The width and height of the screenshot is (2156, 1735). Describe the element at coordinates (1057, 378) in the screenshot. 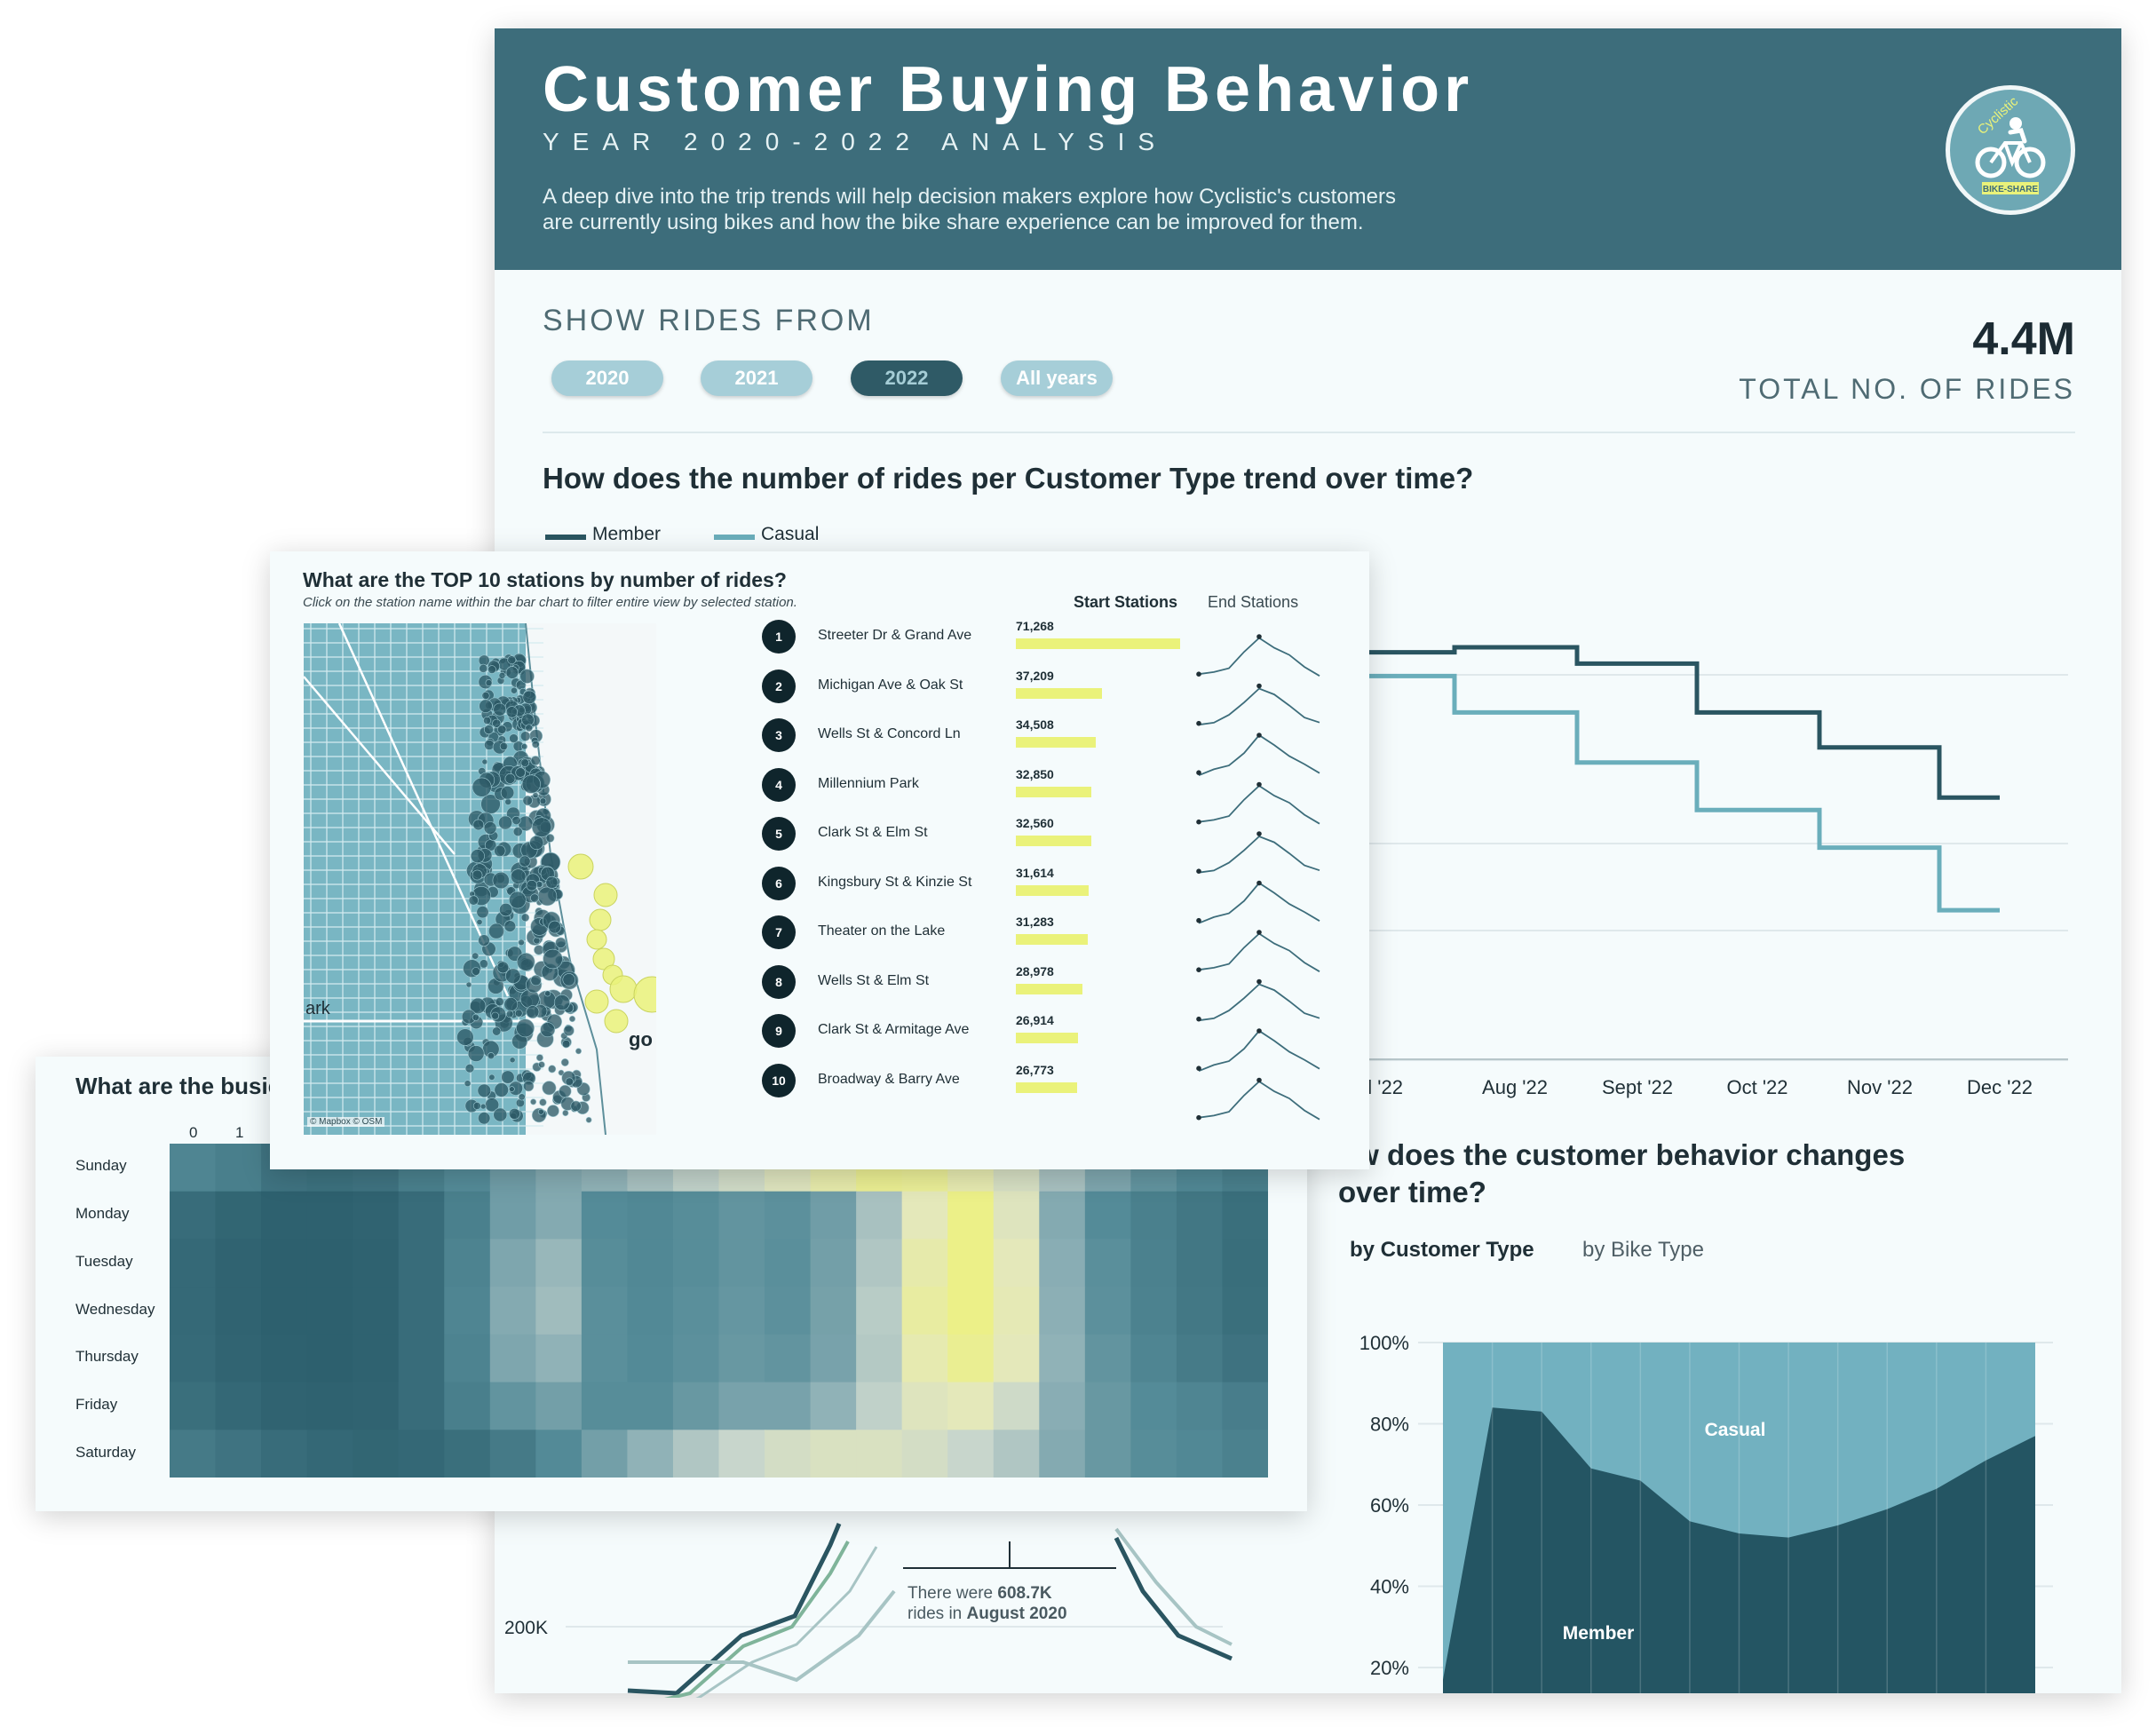

I see `year-button-all: All years` at that location.